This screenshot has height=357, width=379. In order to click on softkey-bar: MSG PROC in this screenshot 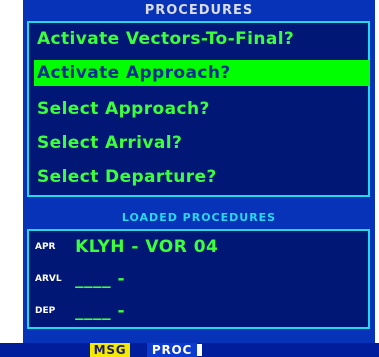, I will do `click(189, 350)`.